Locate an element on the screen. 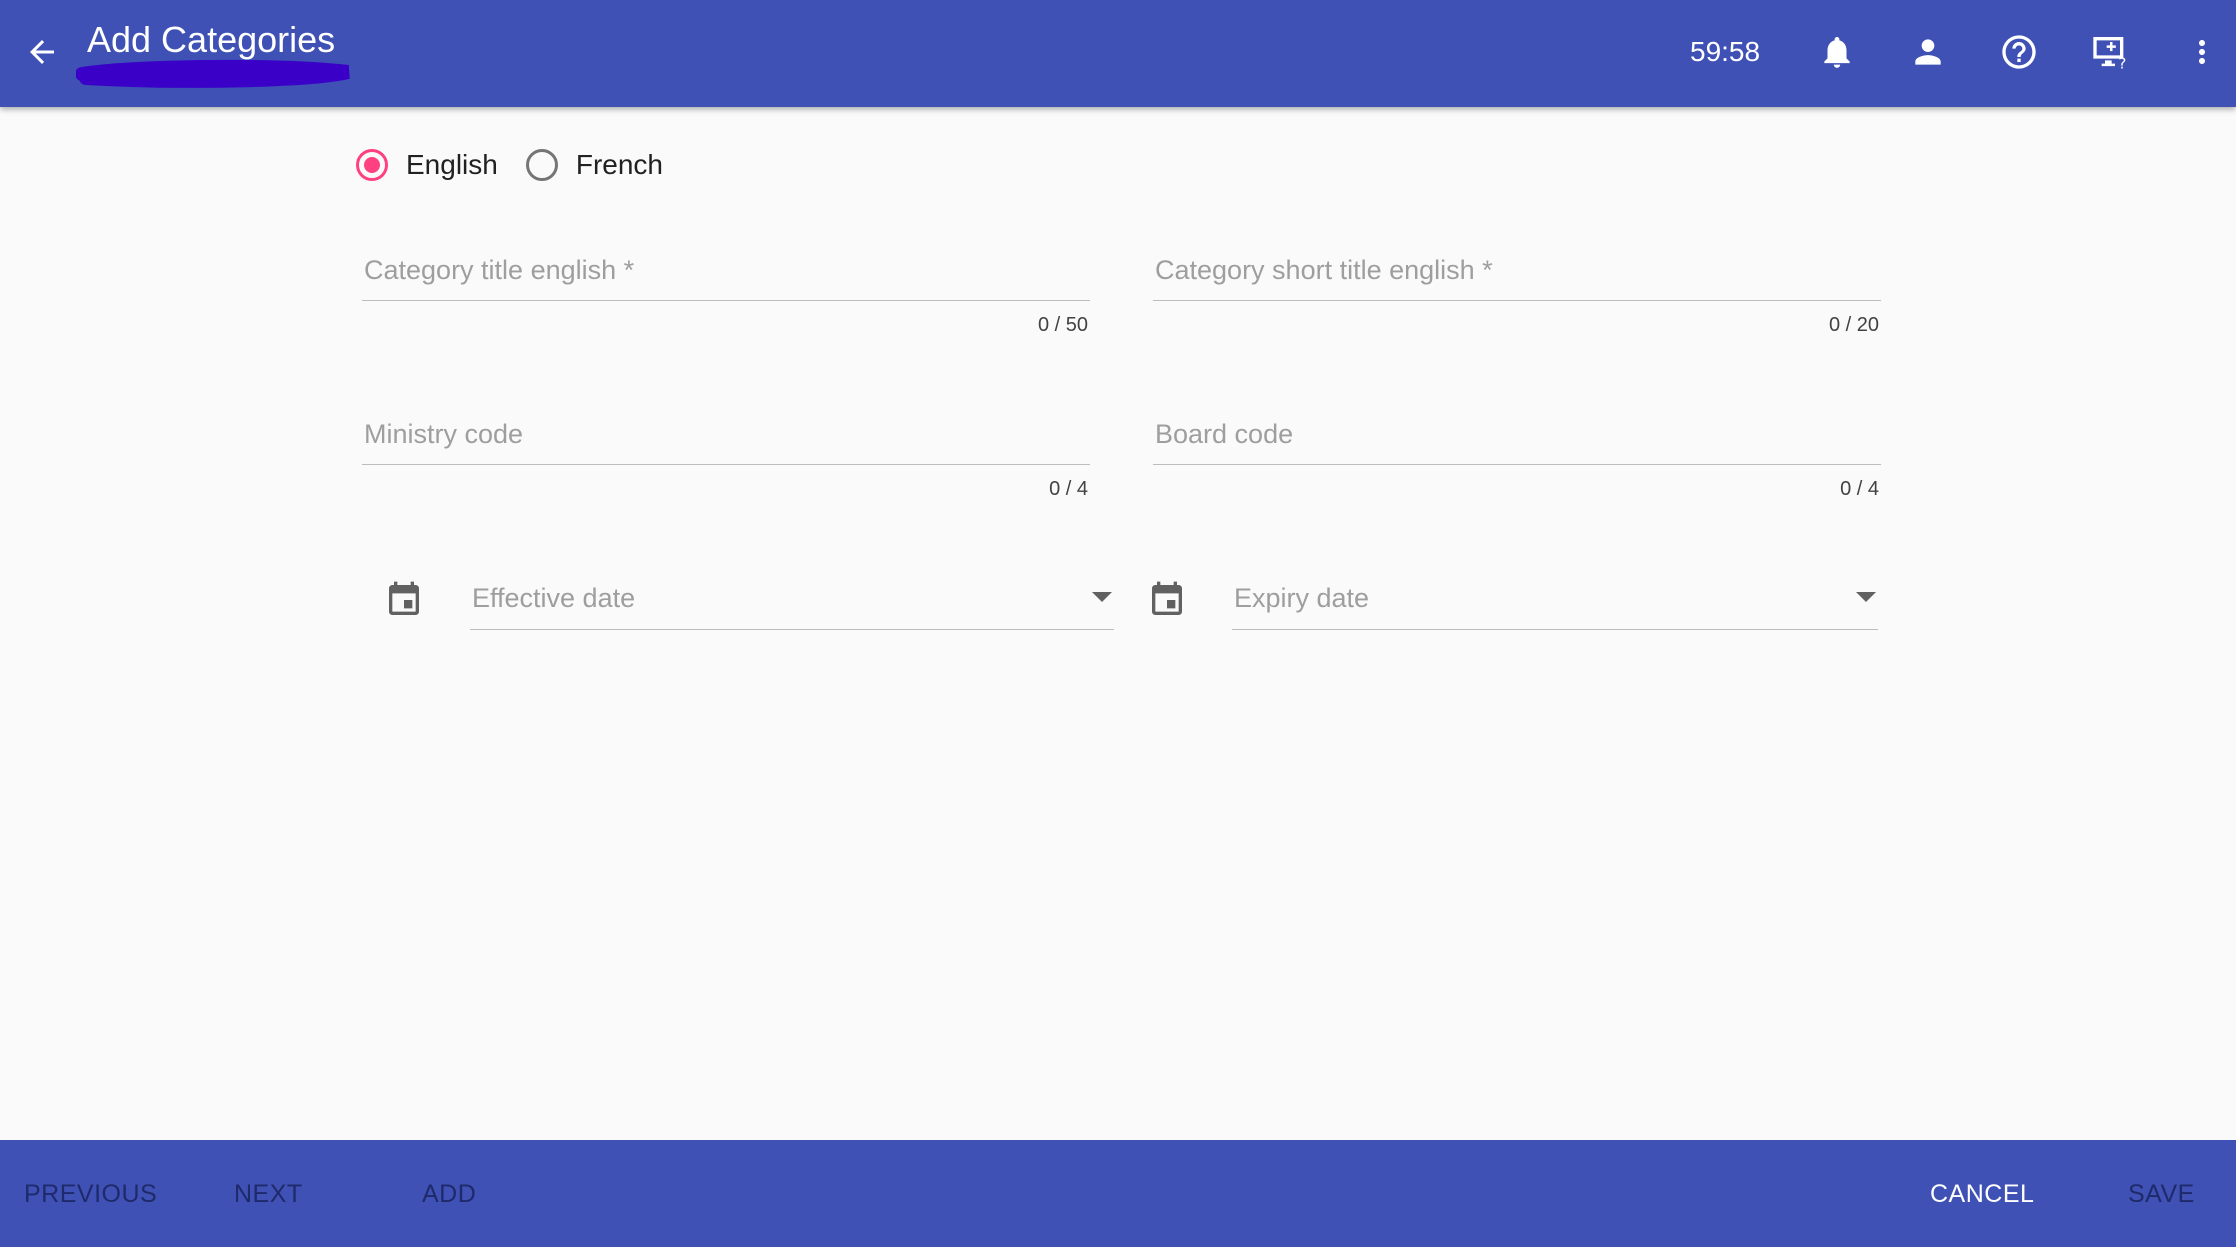 The height and width of the screenshot is (1247, 2236). ministry-code-field: Ministry code 0 / 4 is located at coordinates (726, 459).